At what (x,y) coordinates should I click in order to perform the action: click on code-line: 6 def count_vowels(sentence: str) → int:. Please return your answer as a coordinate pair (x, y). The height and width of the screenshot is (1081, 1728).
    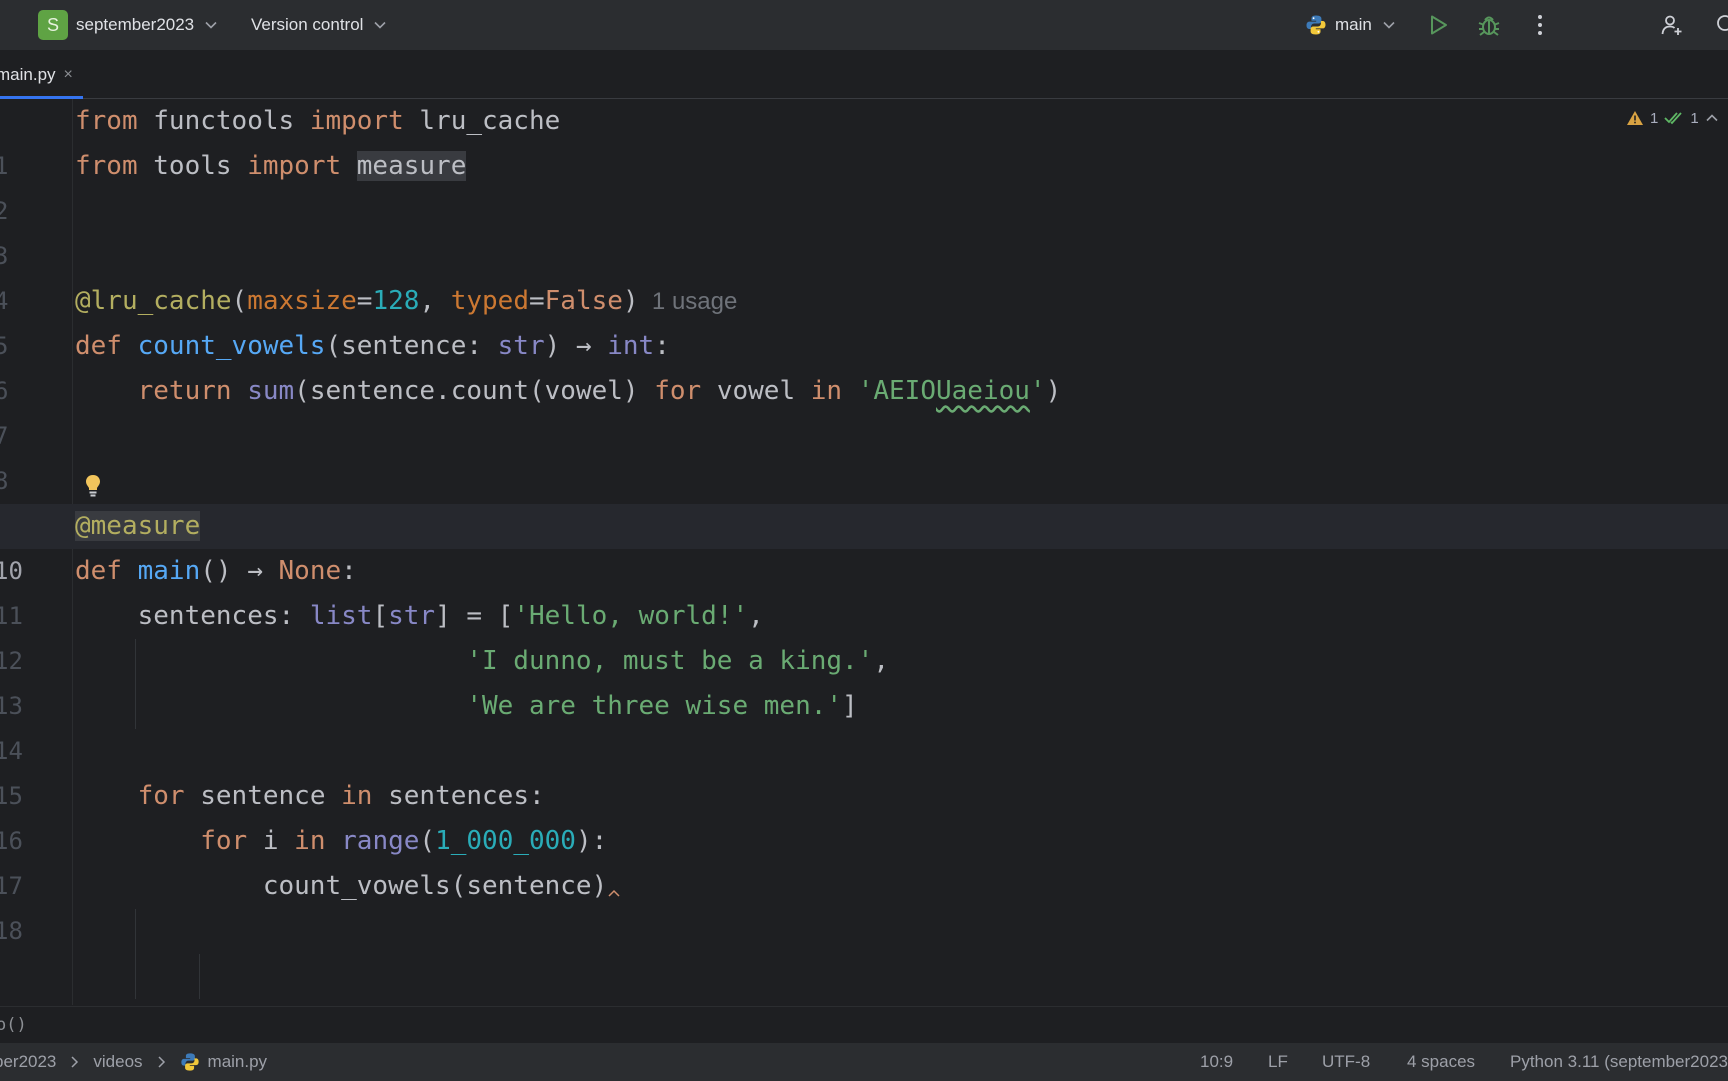
    Looking at the image, I should click on (864, 364).